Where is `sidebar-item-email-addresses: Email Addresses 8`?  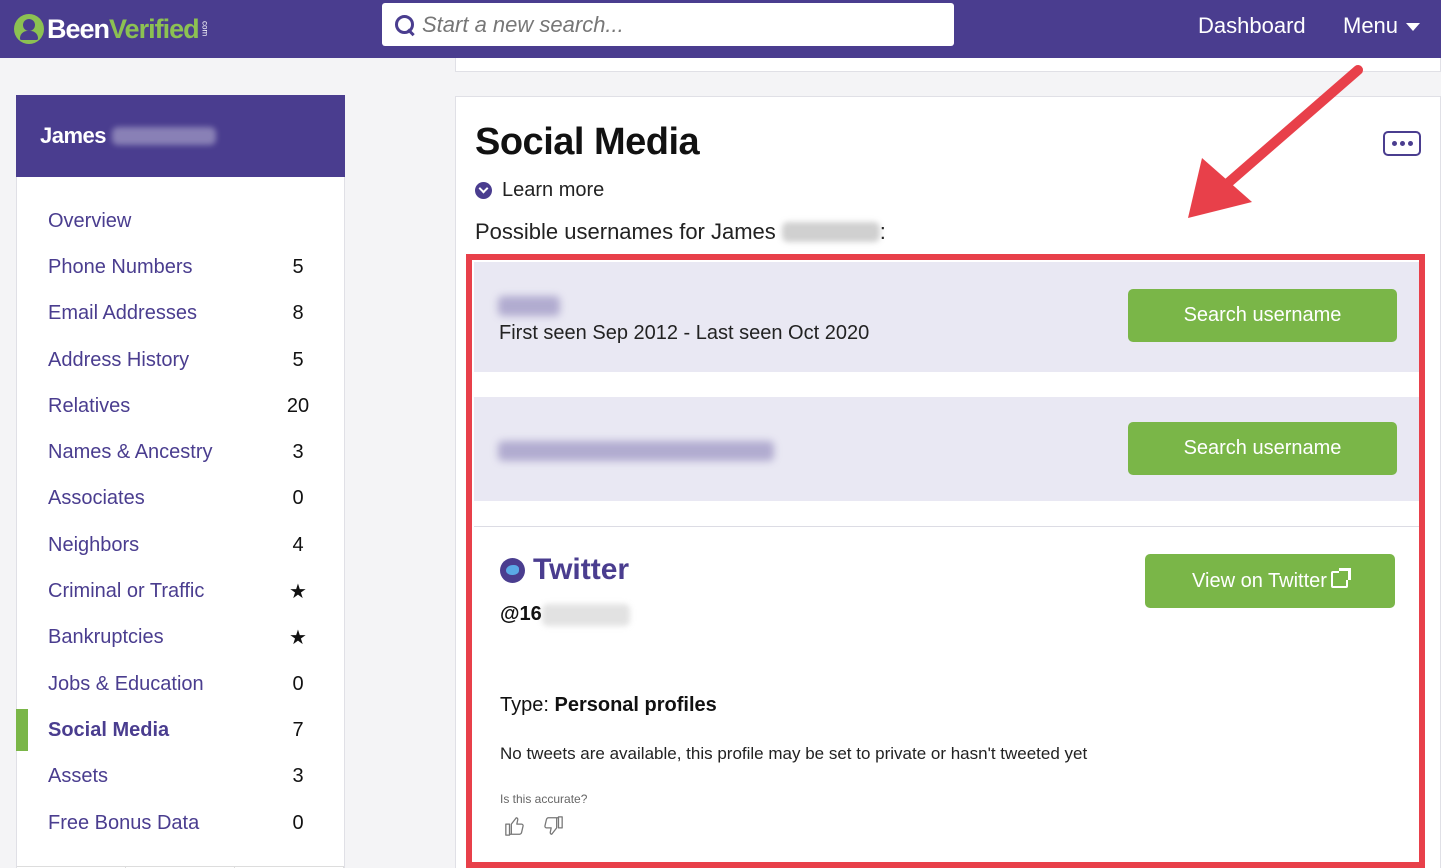
sidebar-item-email-addresses: Email Addresses 8 is located at coordinates (180, 314).